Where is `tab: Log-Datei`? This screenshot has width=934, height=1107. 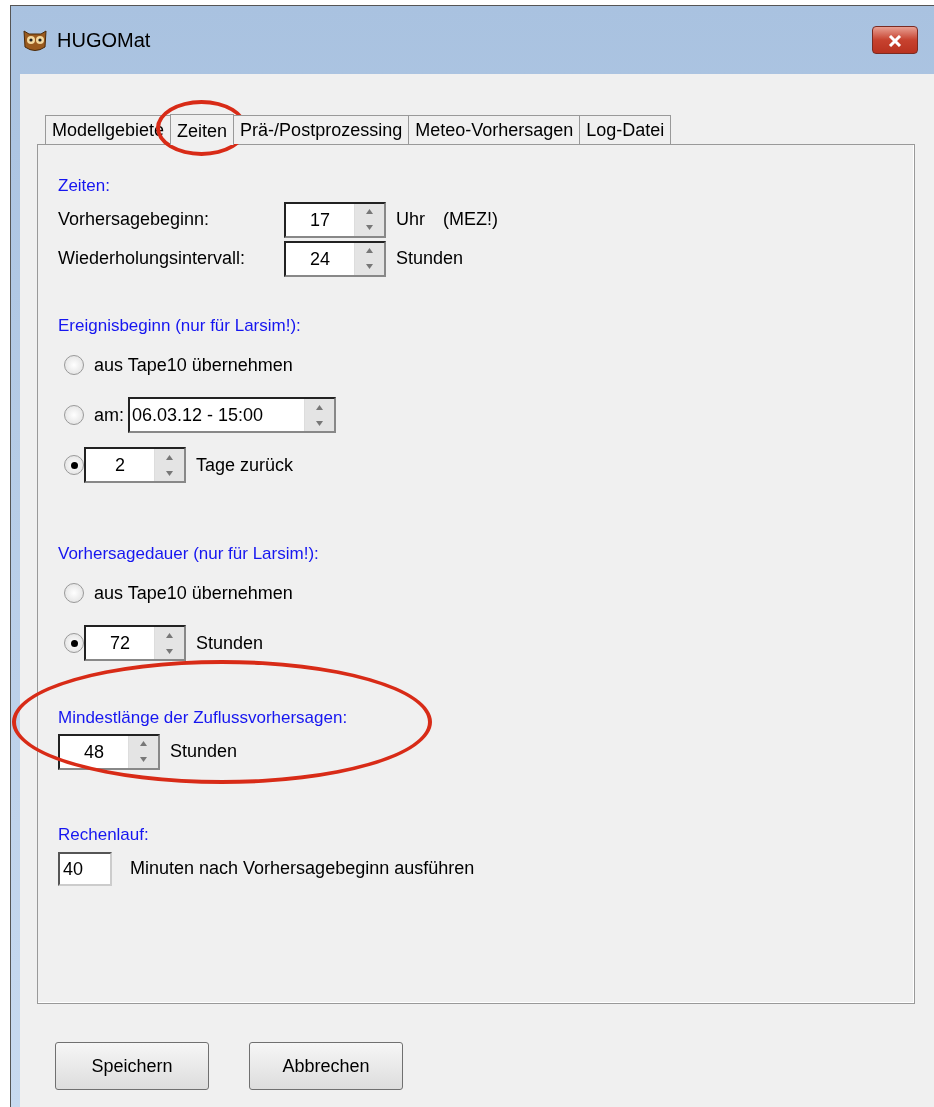
tab: Log-Datei is located at coordinates (625, 129).